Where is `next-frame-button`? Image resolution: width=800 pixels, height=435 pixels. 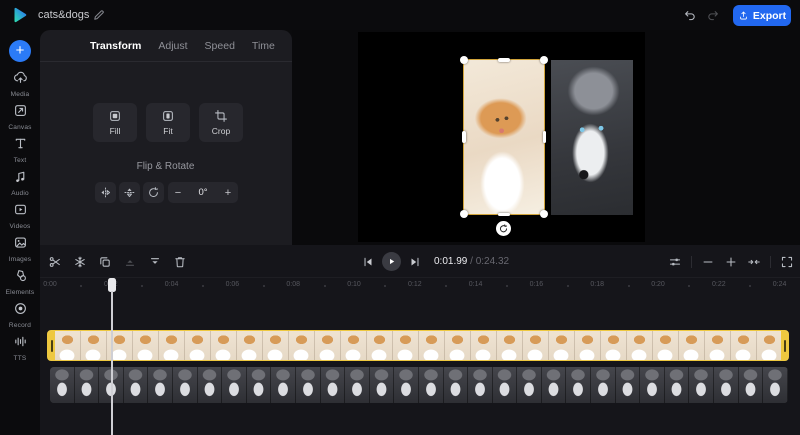 next-frame-button is located at coordinates (415, 262).